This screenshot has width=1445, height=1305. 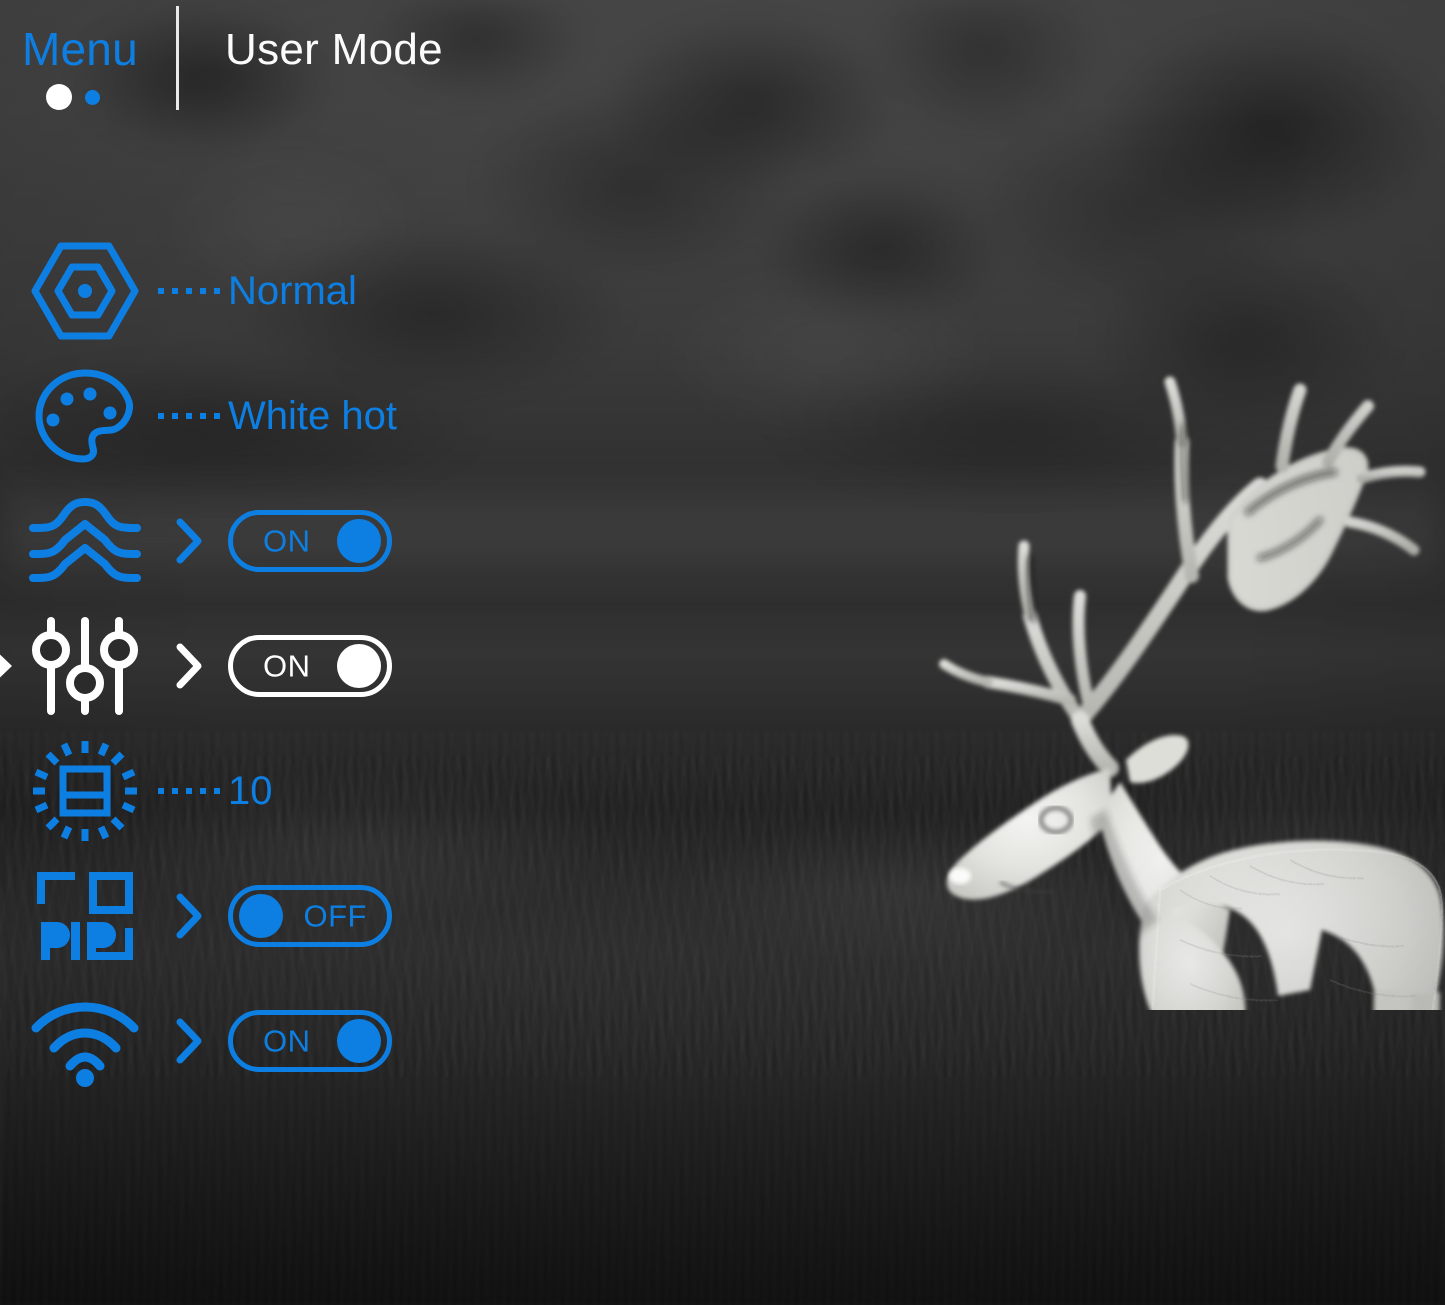 I want to click on wifi-toggle: ON, so click(x=310, y=1040).